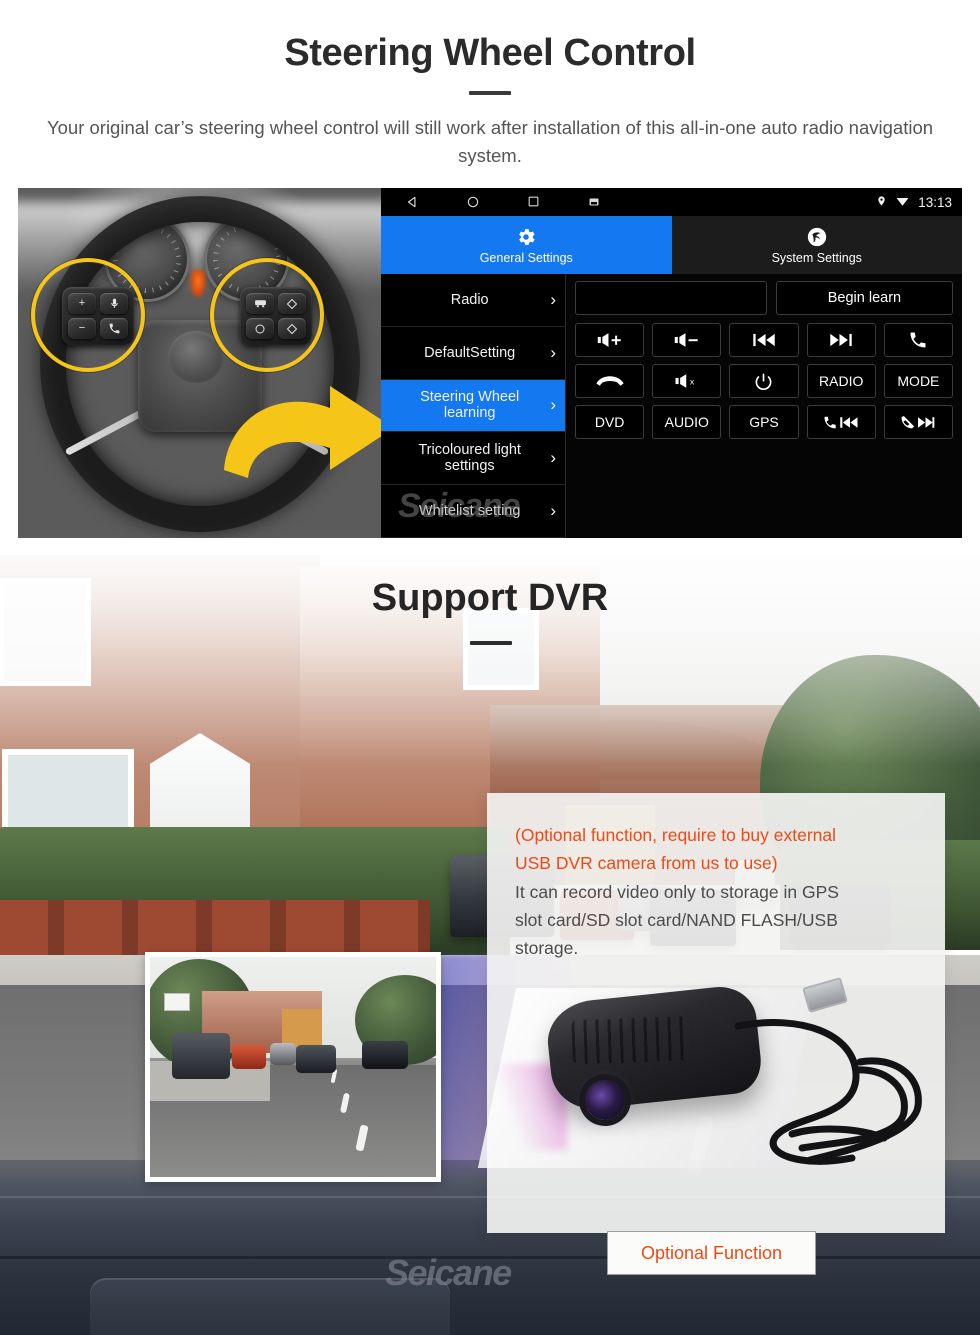 The width and height of the screenshot is (980, 1335). I want to click on usb-cable, so click(832, 1098).